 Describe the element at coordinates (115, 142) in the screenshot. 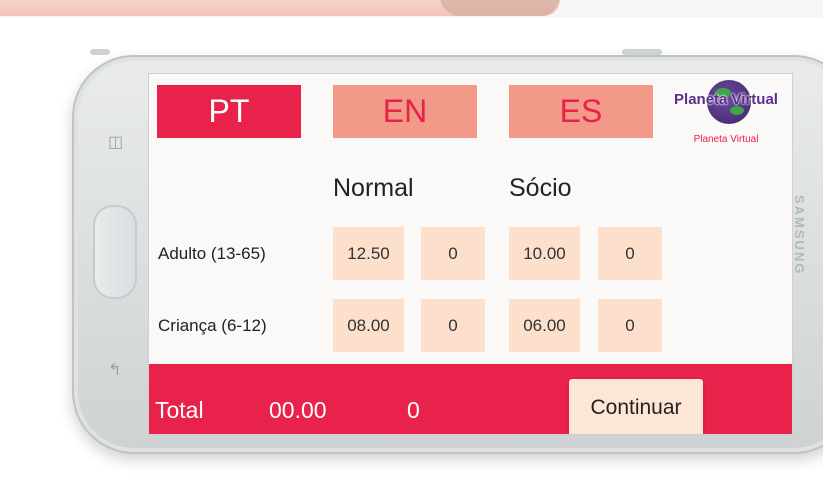

I see `recent-apps-icon: ◫` at that location.